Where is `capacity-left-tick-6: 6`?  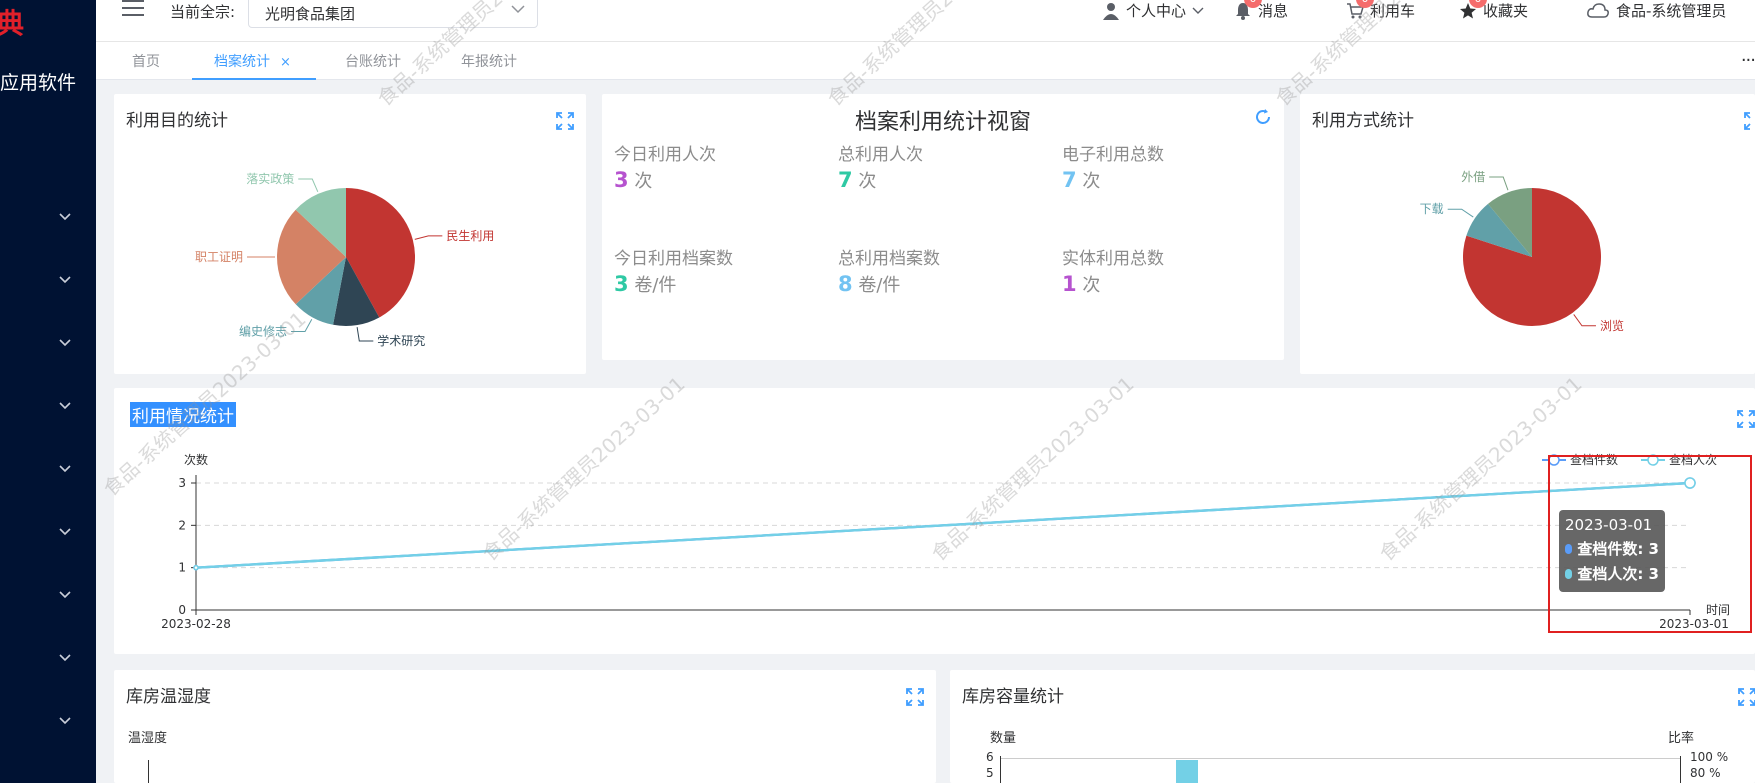 capacity-left-tick-6: 6 is located at coordinates (990, 757).